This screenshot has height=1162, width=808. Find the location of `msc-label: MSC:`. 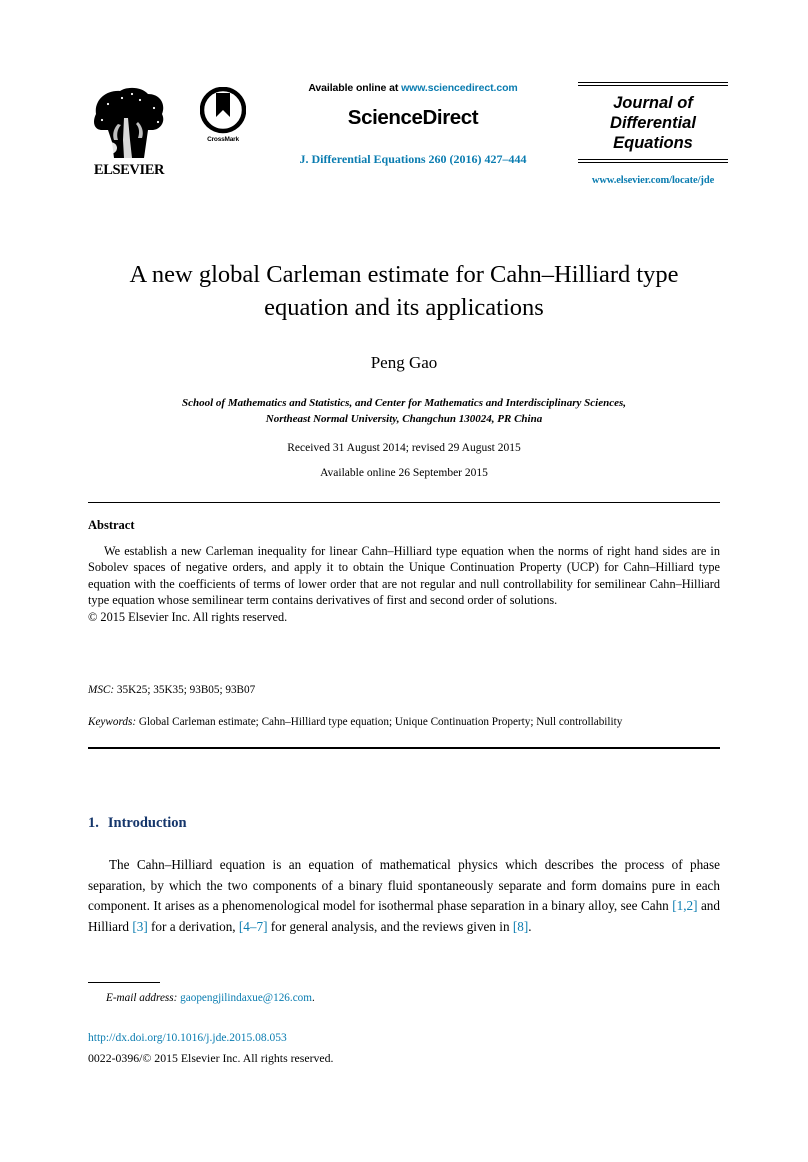

msc-label: MSC: is located at coordinates (101, 690).